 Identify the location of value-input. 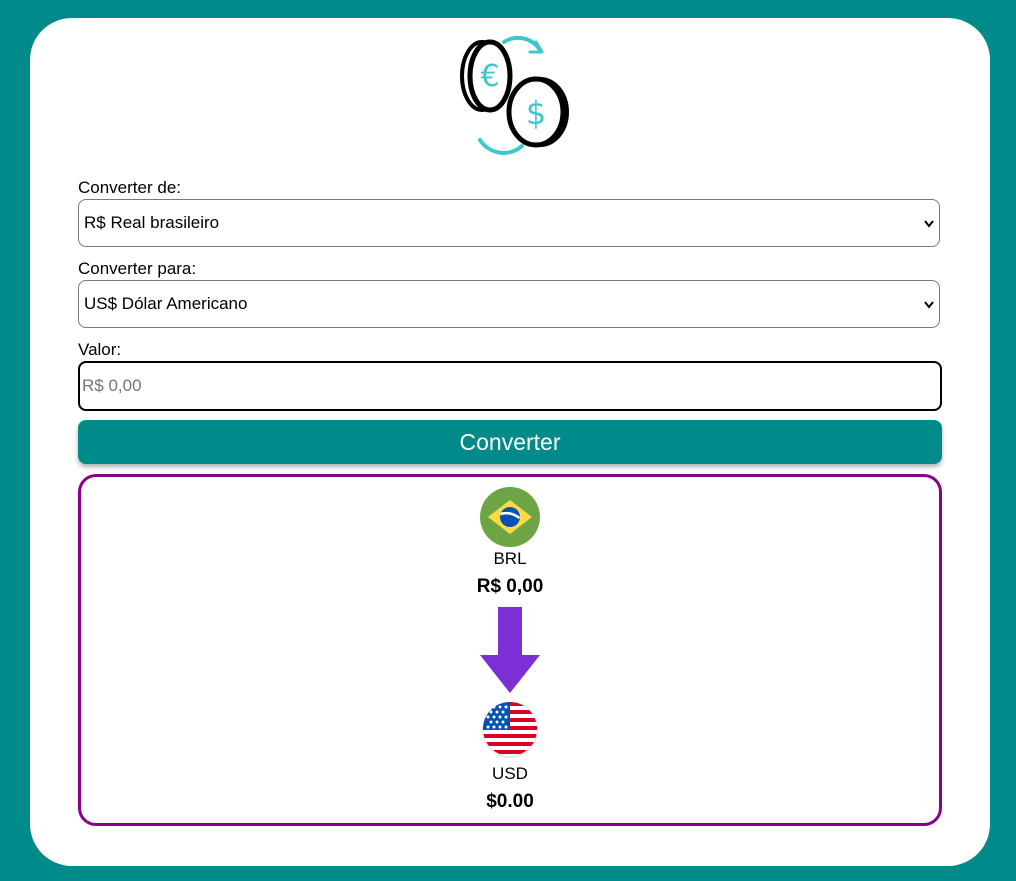
(510, 386).